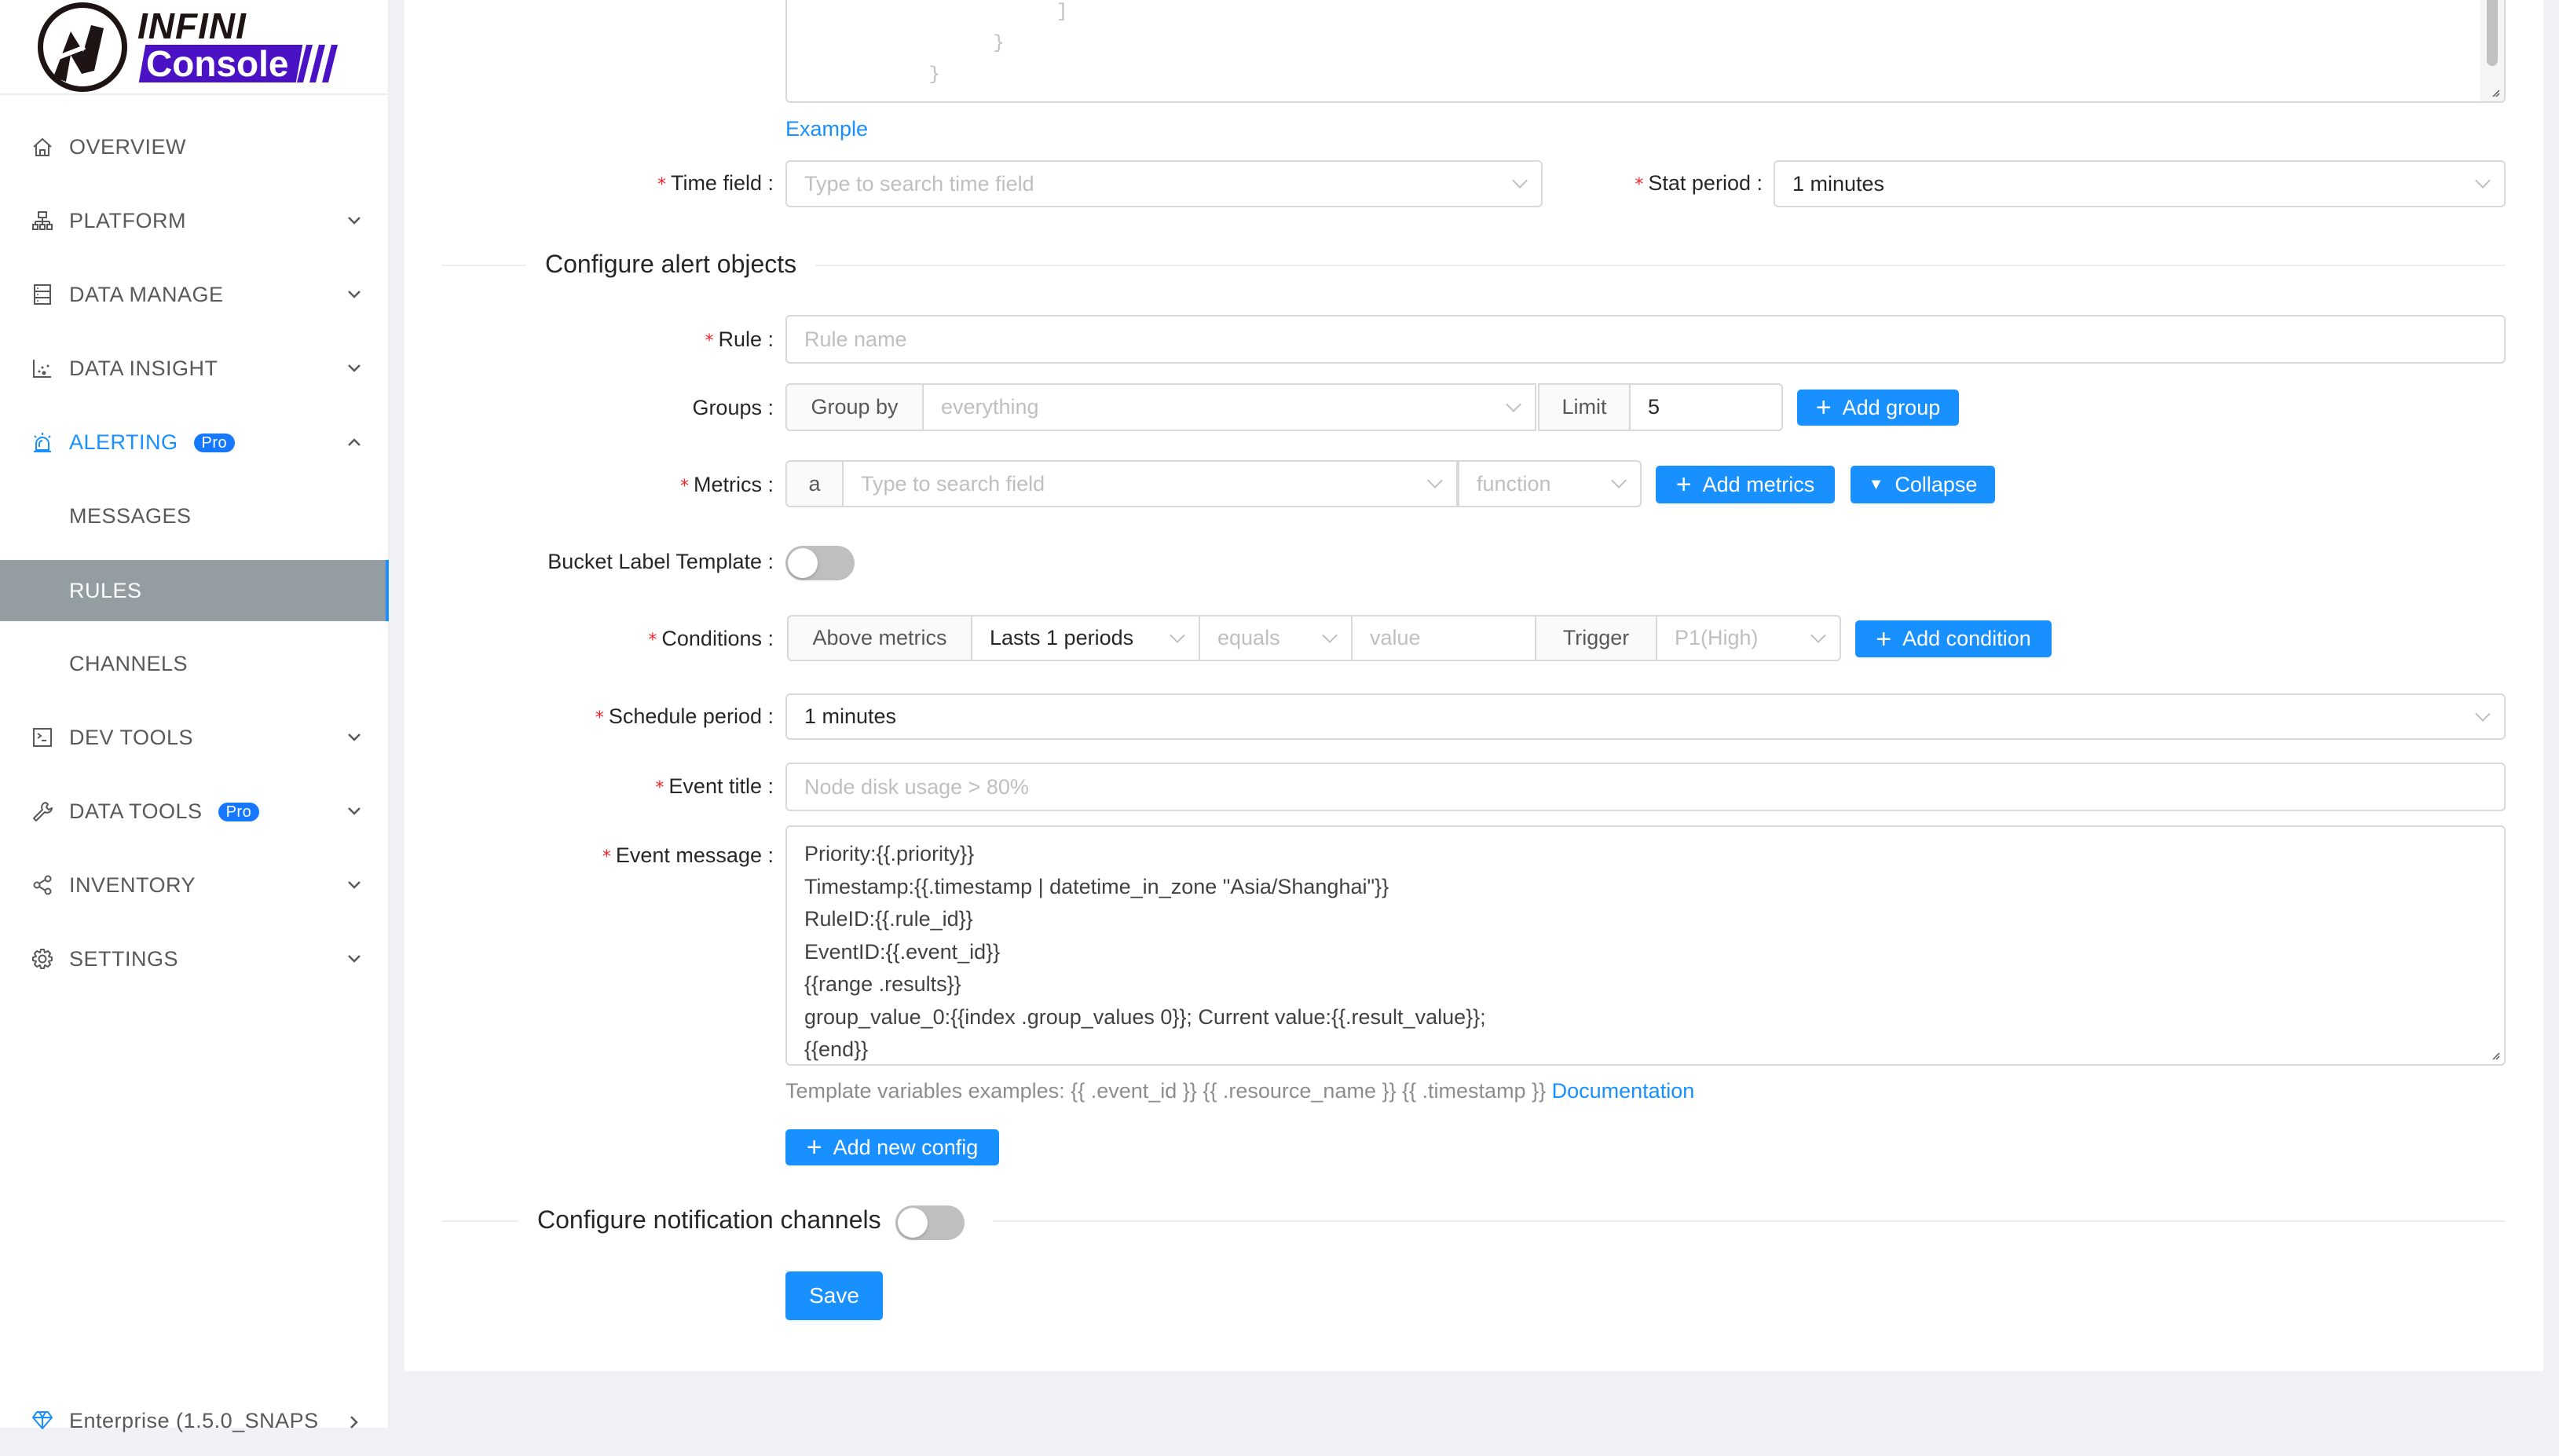 This screenshot has height=1456, width=2559. Describe the element at coordinates (954, 43) in the screenshot. I see `code-line: }` at that location.